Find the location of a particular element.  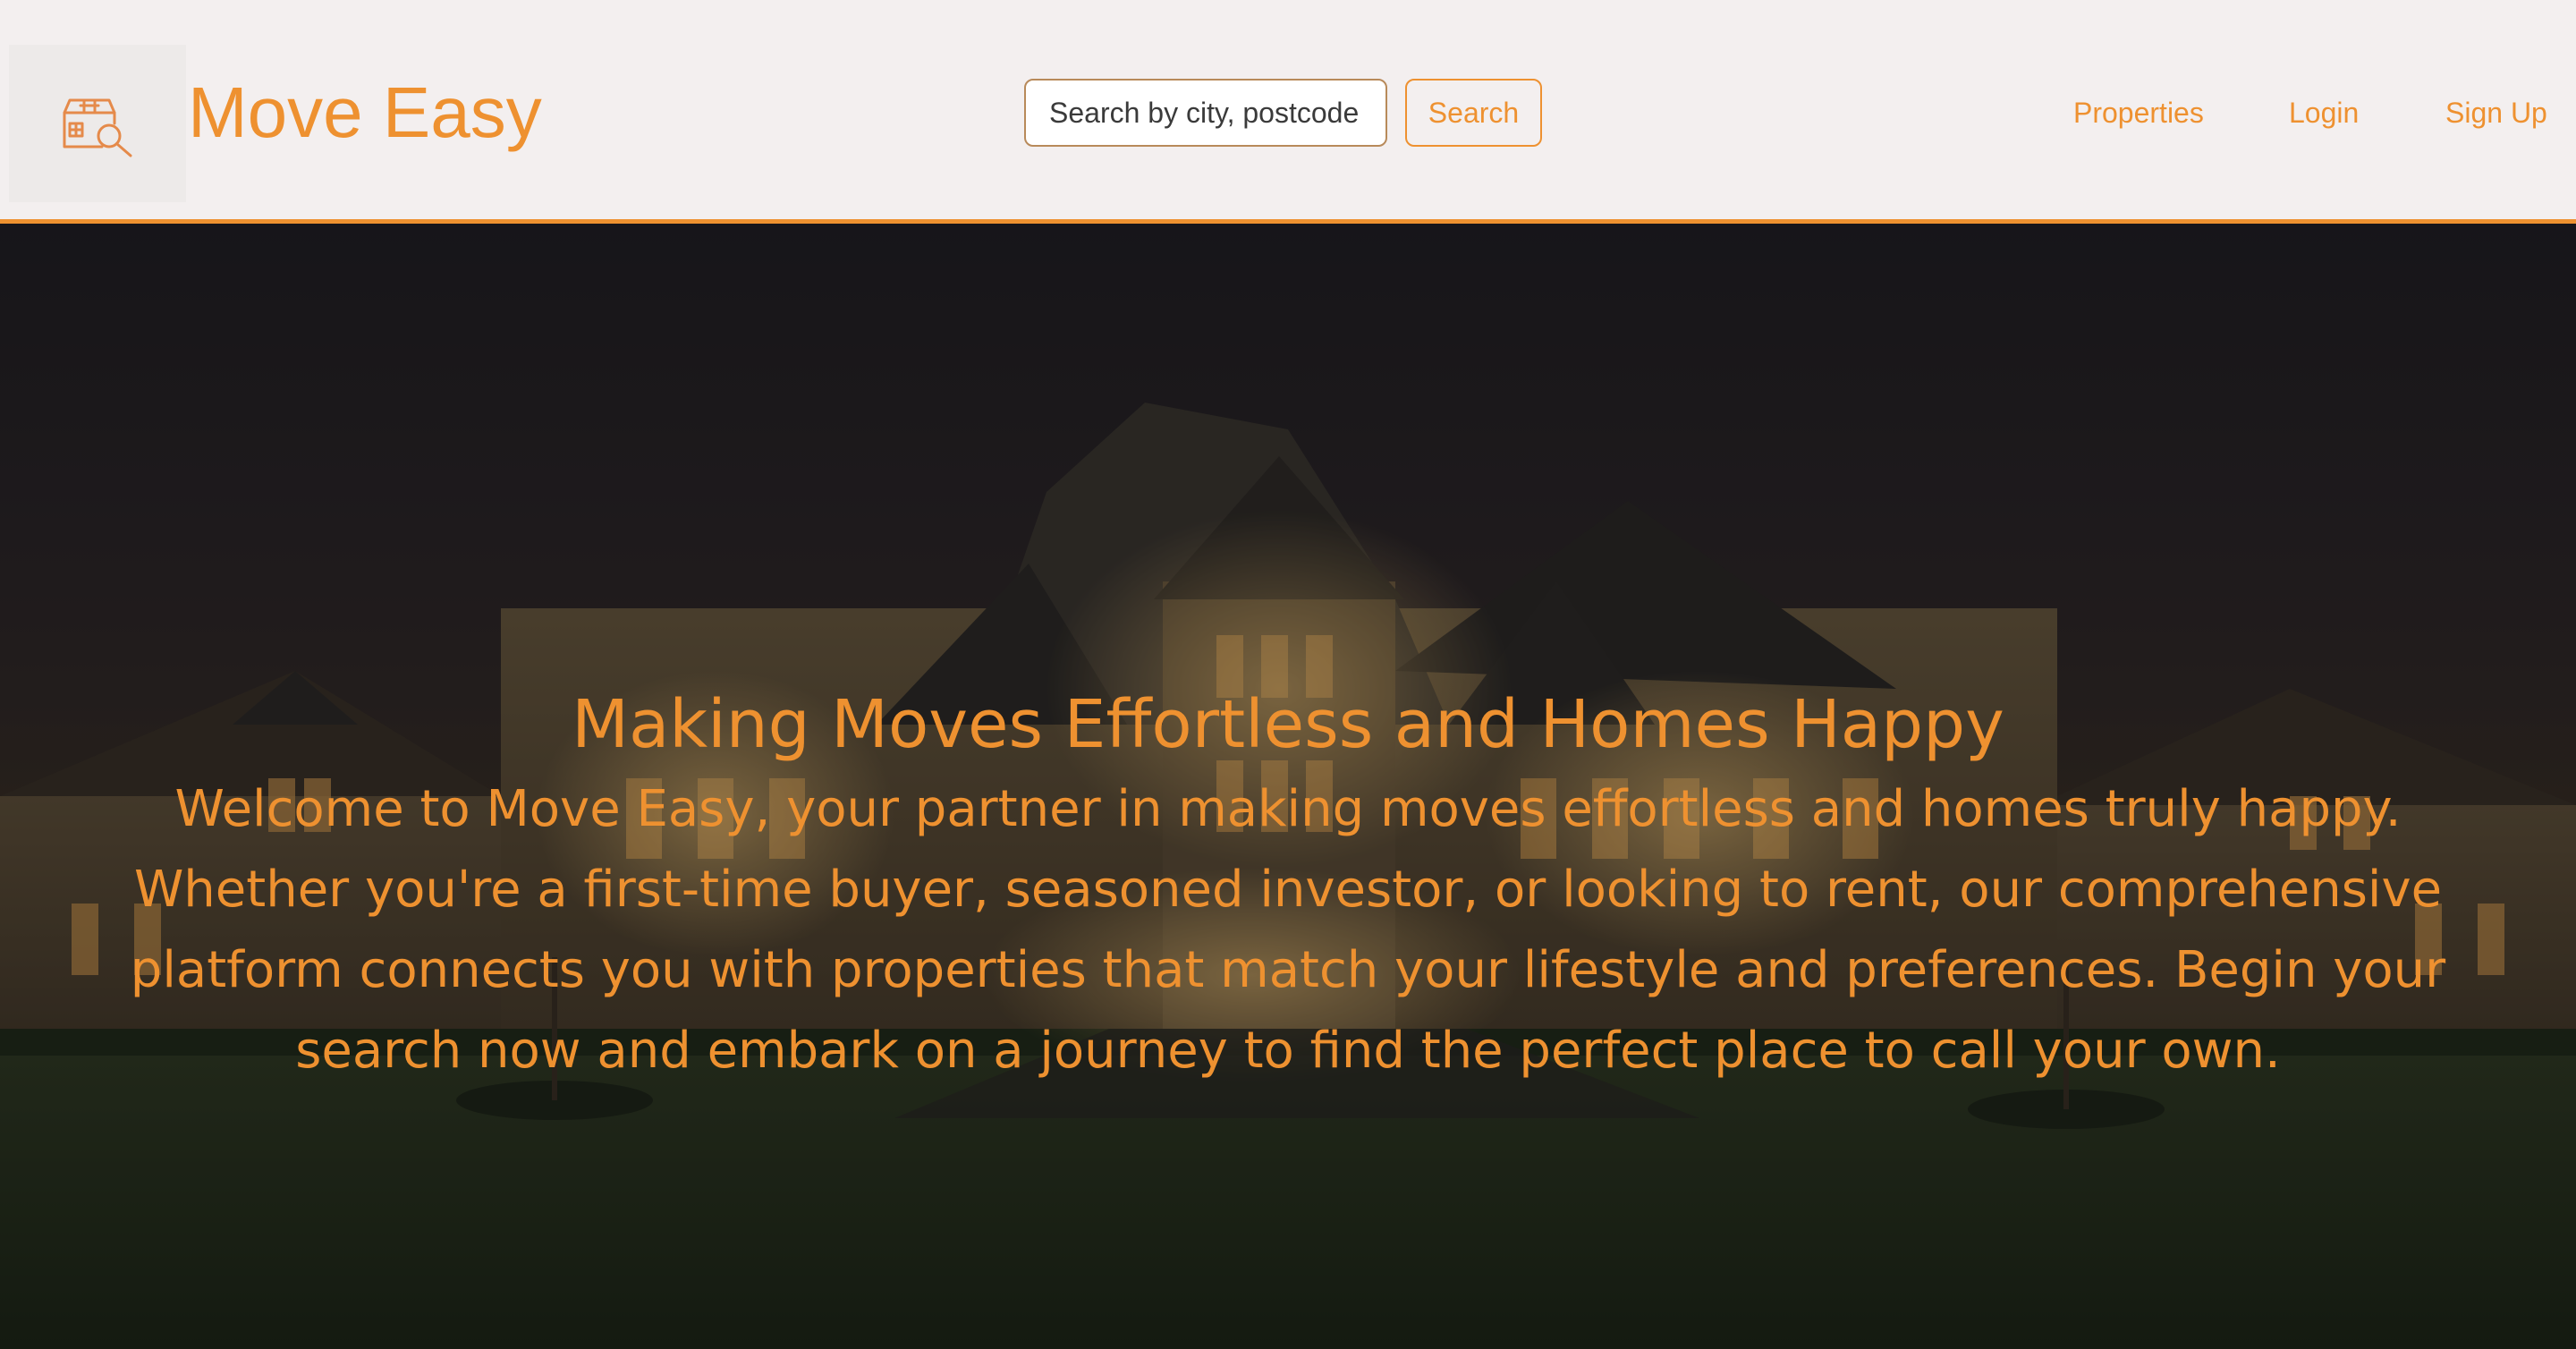

nav-login-link: Login is located at coordinates (2324, 112).